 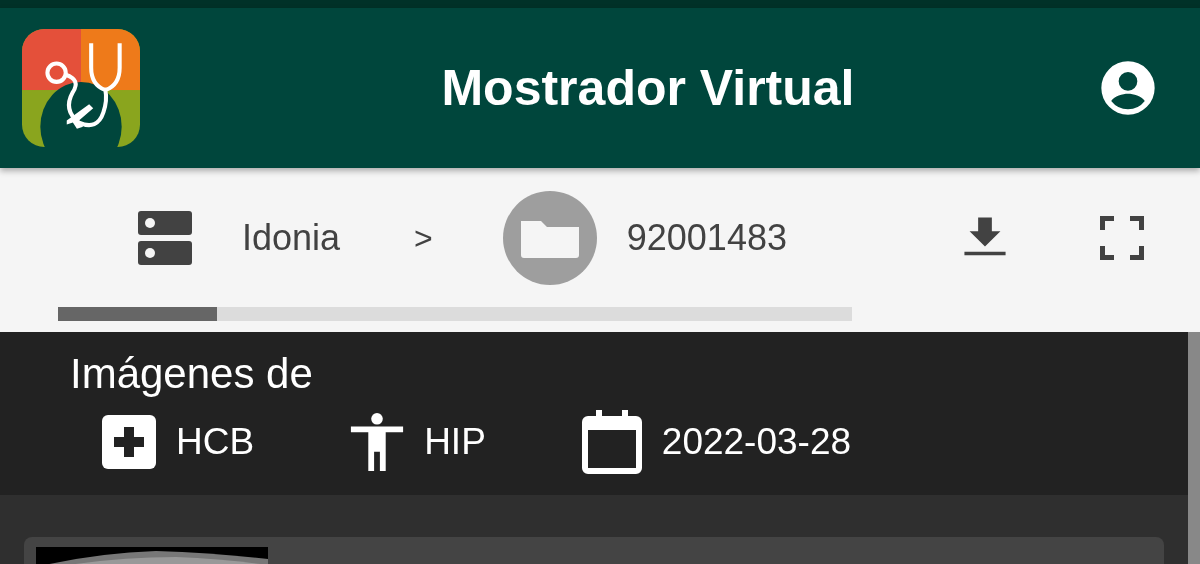 I want to click on fullscreen-icon, so click(x=1122, y=238).